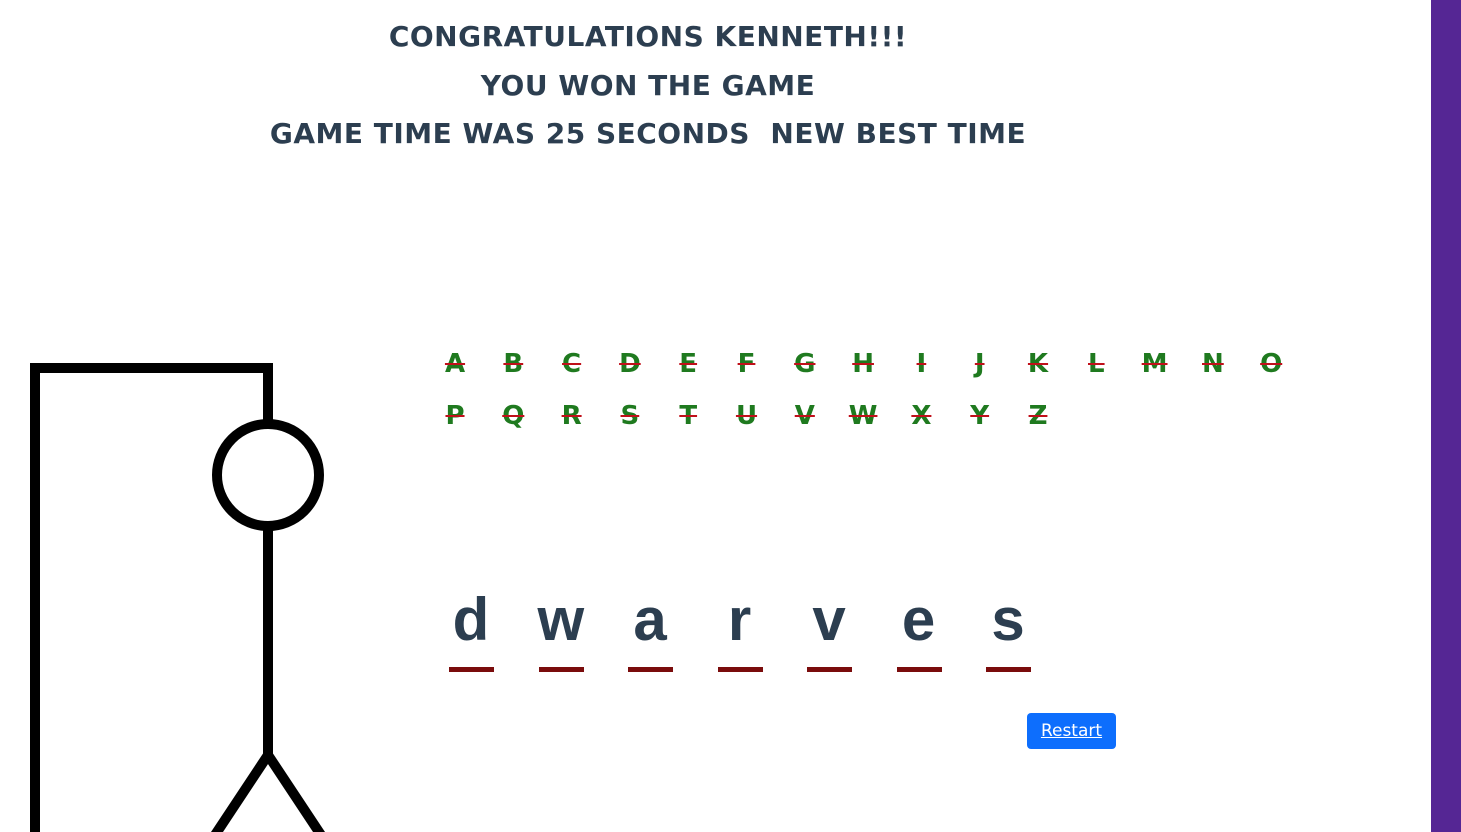 This screenshot has width=1461, height=832. What do you see at coordinates (648, 133) in the screenshot?
I see `game-time-message: GAME TIME WAS 25 SECONDS NEW BEST TIME` at bounding box center [648, 133].